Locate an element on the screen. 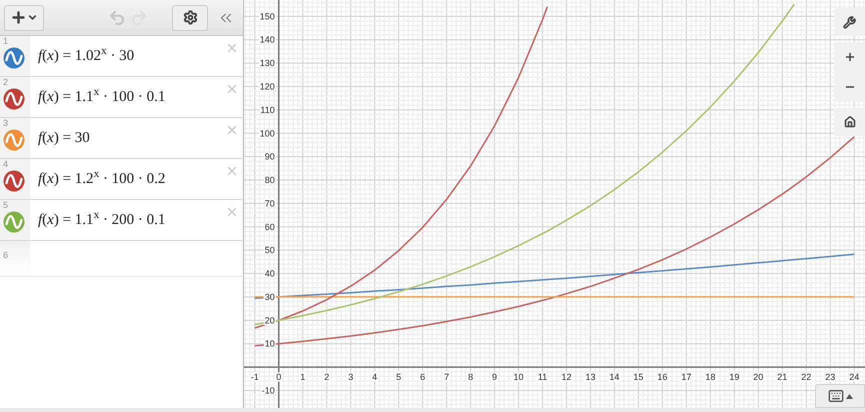 The height and width of the screenshot is (412, 865). tick-label: 13 is located at coordinates (590, 377).